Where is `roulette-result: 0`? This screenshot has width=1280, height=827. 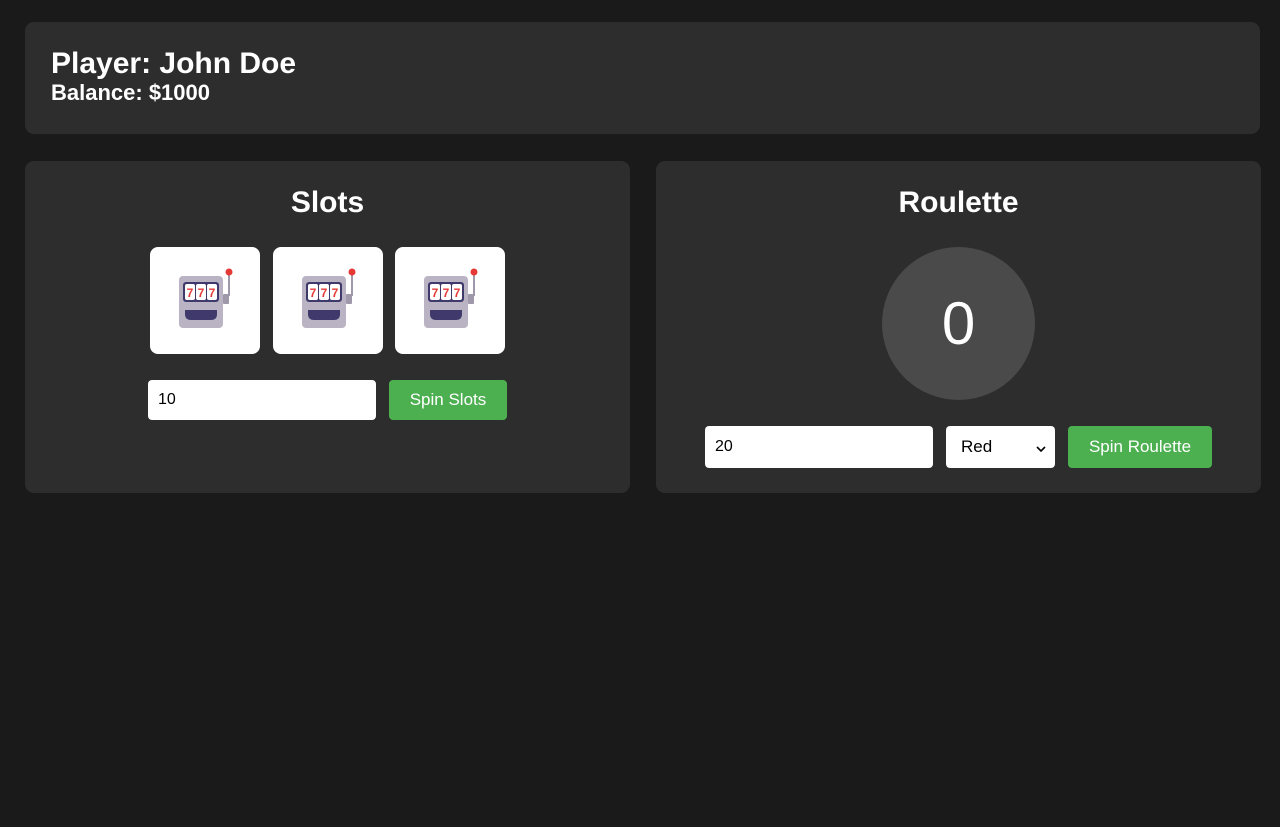
roulette-result: 0 is located at coordinates (958, 323).